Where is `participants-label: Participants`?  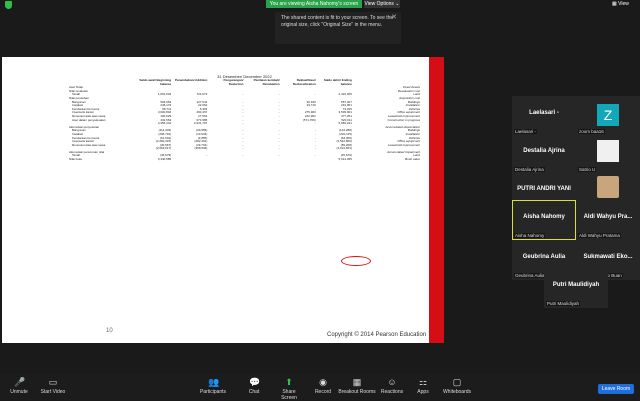 participants-label: Participants is located at coordinates (213, 392).